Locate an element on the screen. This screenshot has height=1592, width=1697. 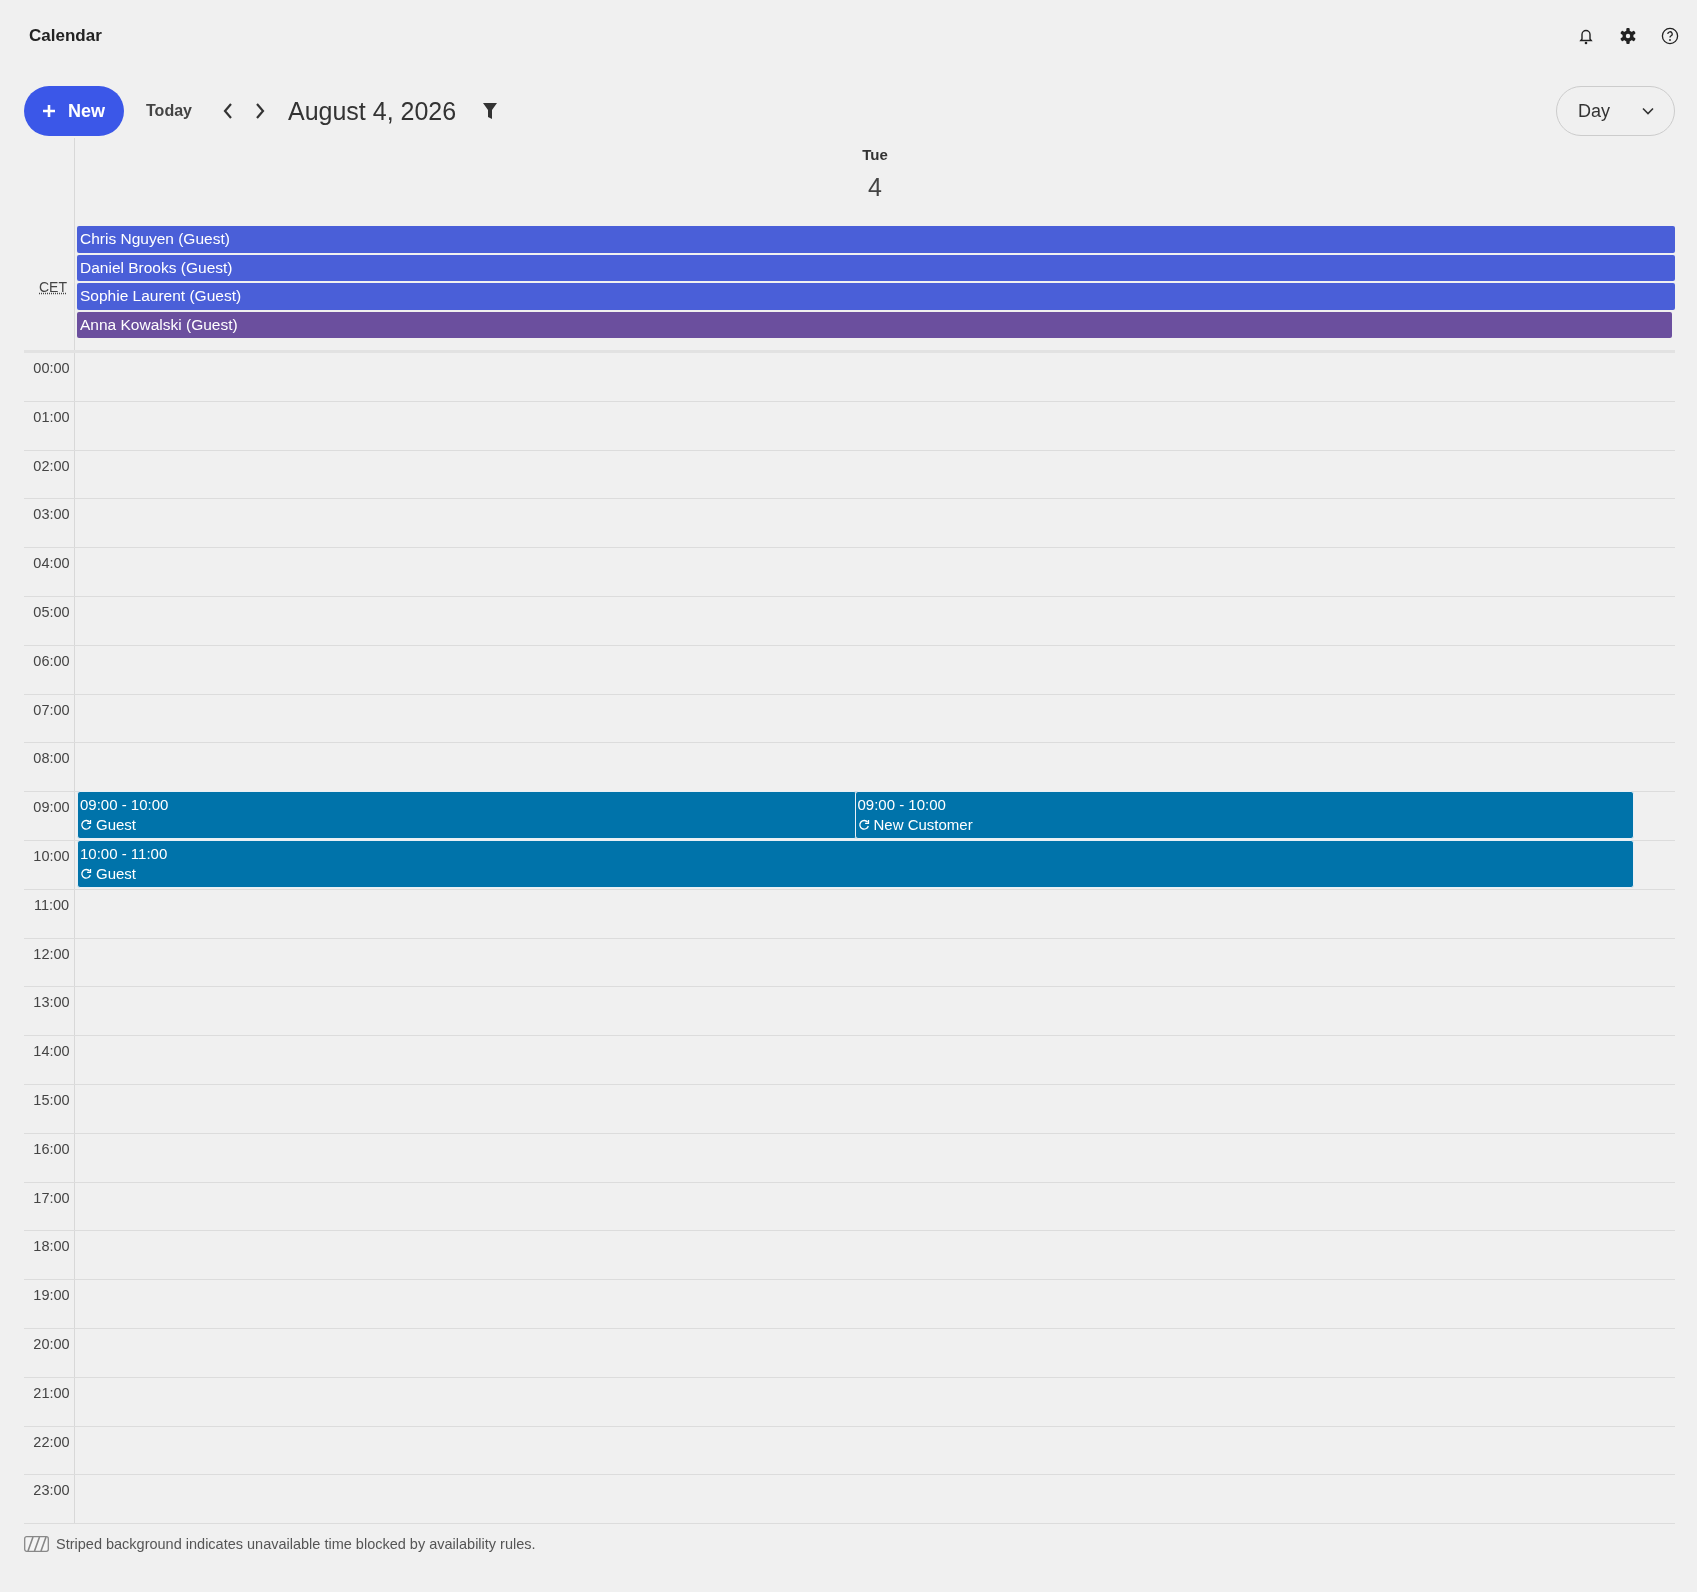
all-day-event: Sophie Laurent (Guest) is located at coordinates (876, 296).